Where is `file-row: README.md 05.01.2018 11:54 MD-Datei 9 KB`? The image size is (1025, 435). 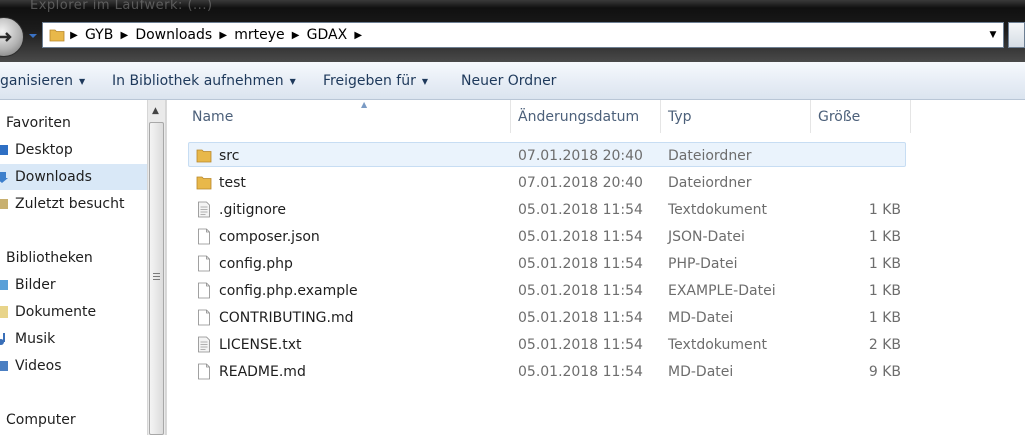 file-row: README.md 05.01.2018 11:54 MD-Datei 9 KB is located at coordinates (547, 370).